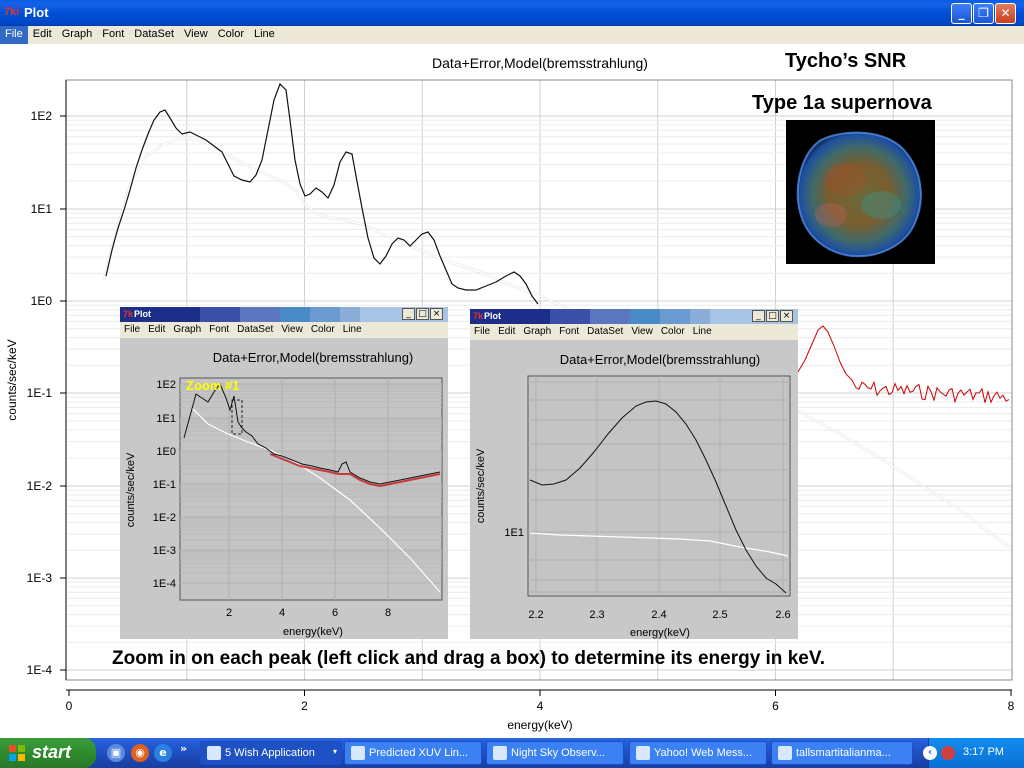 This screenshot has height=768, width=1024. Describe the element at coordinates (164, 485) in the screenshot. I see `y-tick-label: 1E-1` at that location.